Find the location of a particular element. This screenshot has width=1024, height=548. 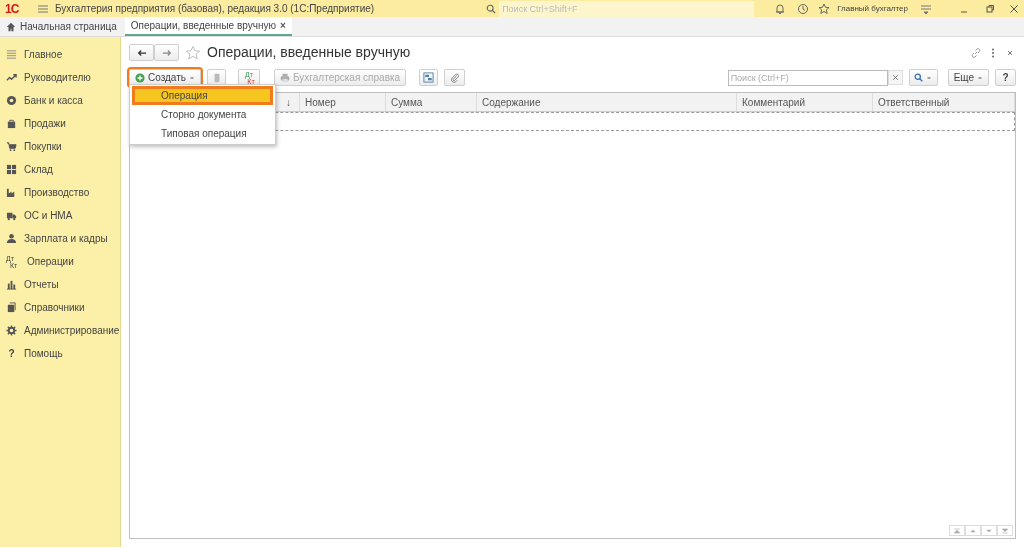

forward-button is located at coordinates (166, 52).